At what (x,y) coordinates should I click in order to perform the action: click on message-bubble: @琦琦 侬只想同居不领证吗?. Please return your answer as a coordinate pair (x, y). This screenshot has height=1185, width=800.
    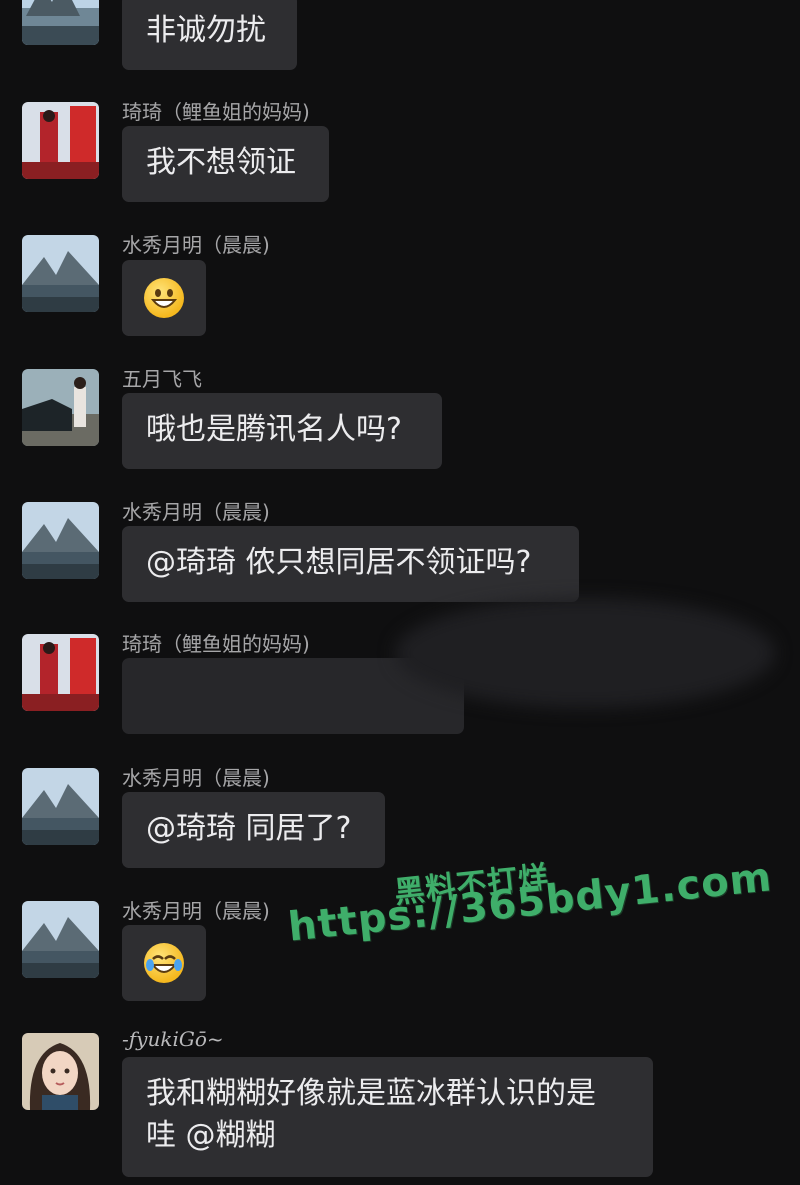
    Looking at the image, I should click on (350, 564).